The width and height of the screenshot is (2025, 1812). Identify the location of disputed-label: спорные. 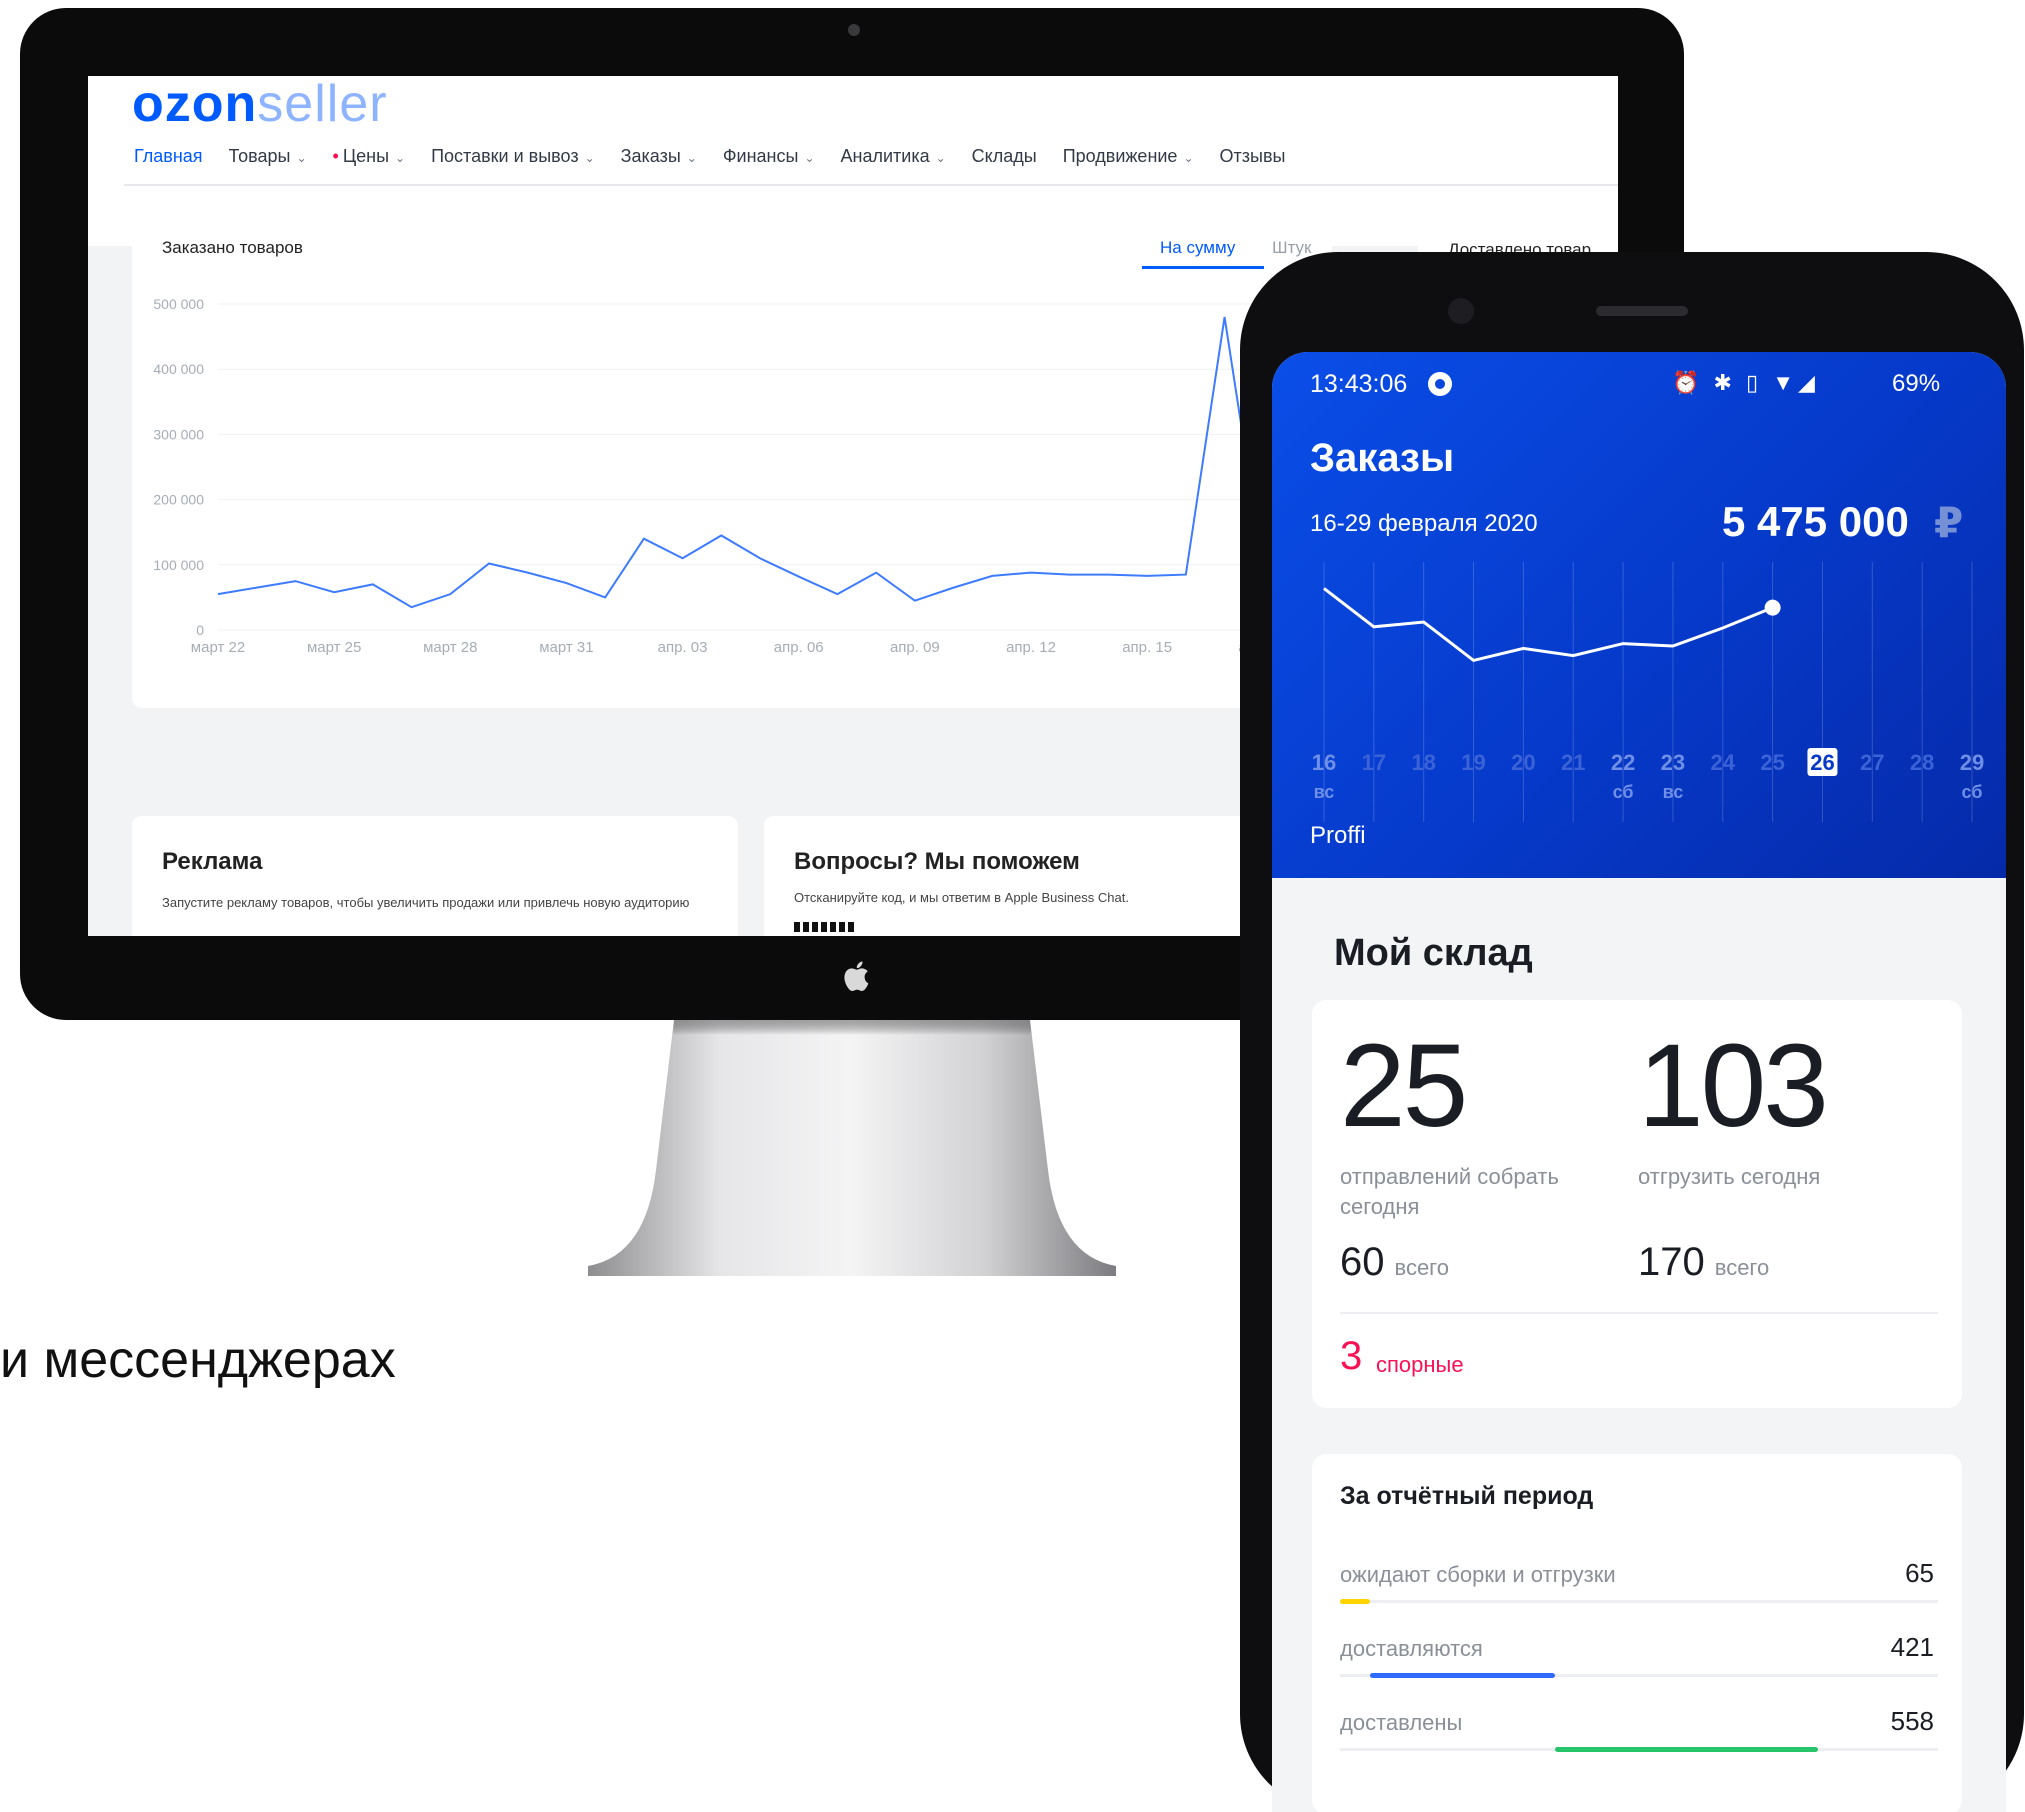
(1420, 1365).